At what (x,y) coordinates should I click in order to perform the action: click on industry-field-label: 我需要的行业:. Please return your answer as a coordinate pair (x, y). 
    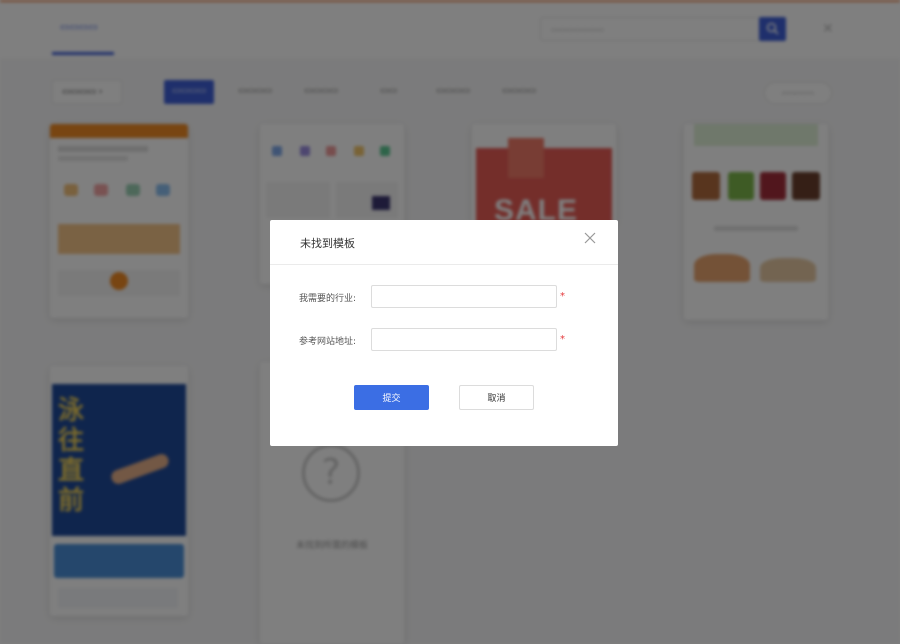
    Looking at the image, I should click on (328, 299).